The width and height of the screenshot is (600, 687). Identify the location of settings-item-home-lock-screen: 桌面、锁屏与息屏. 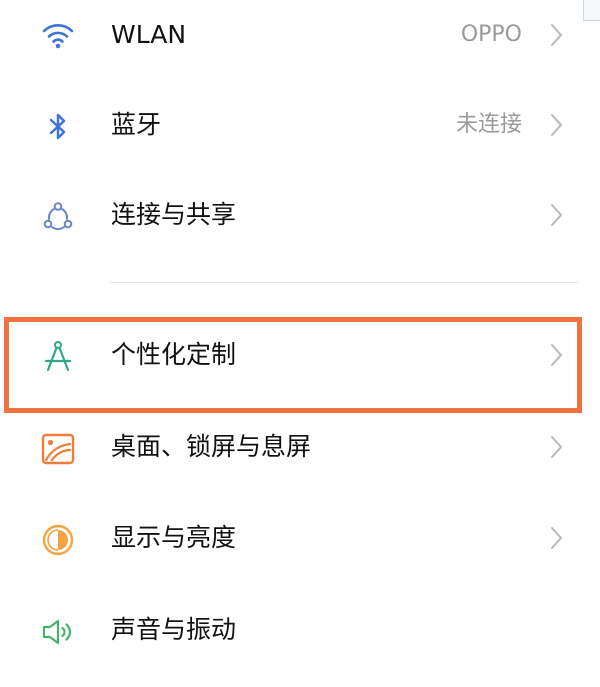
(300, 447).